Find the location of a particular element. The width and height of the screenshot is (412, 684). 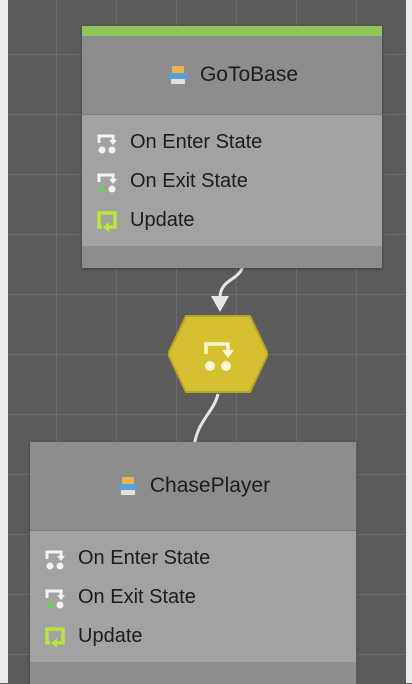

state-node-title: ChasePlayer is located at coordinates (210, 485).